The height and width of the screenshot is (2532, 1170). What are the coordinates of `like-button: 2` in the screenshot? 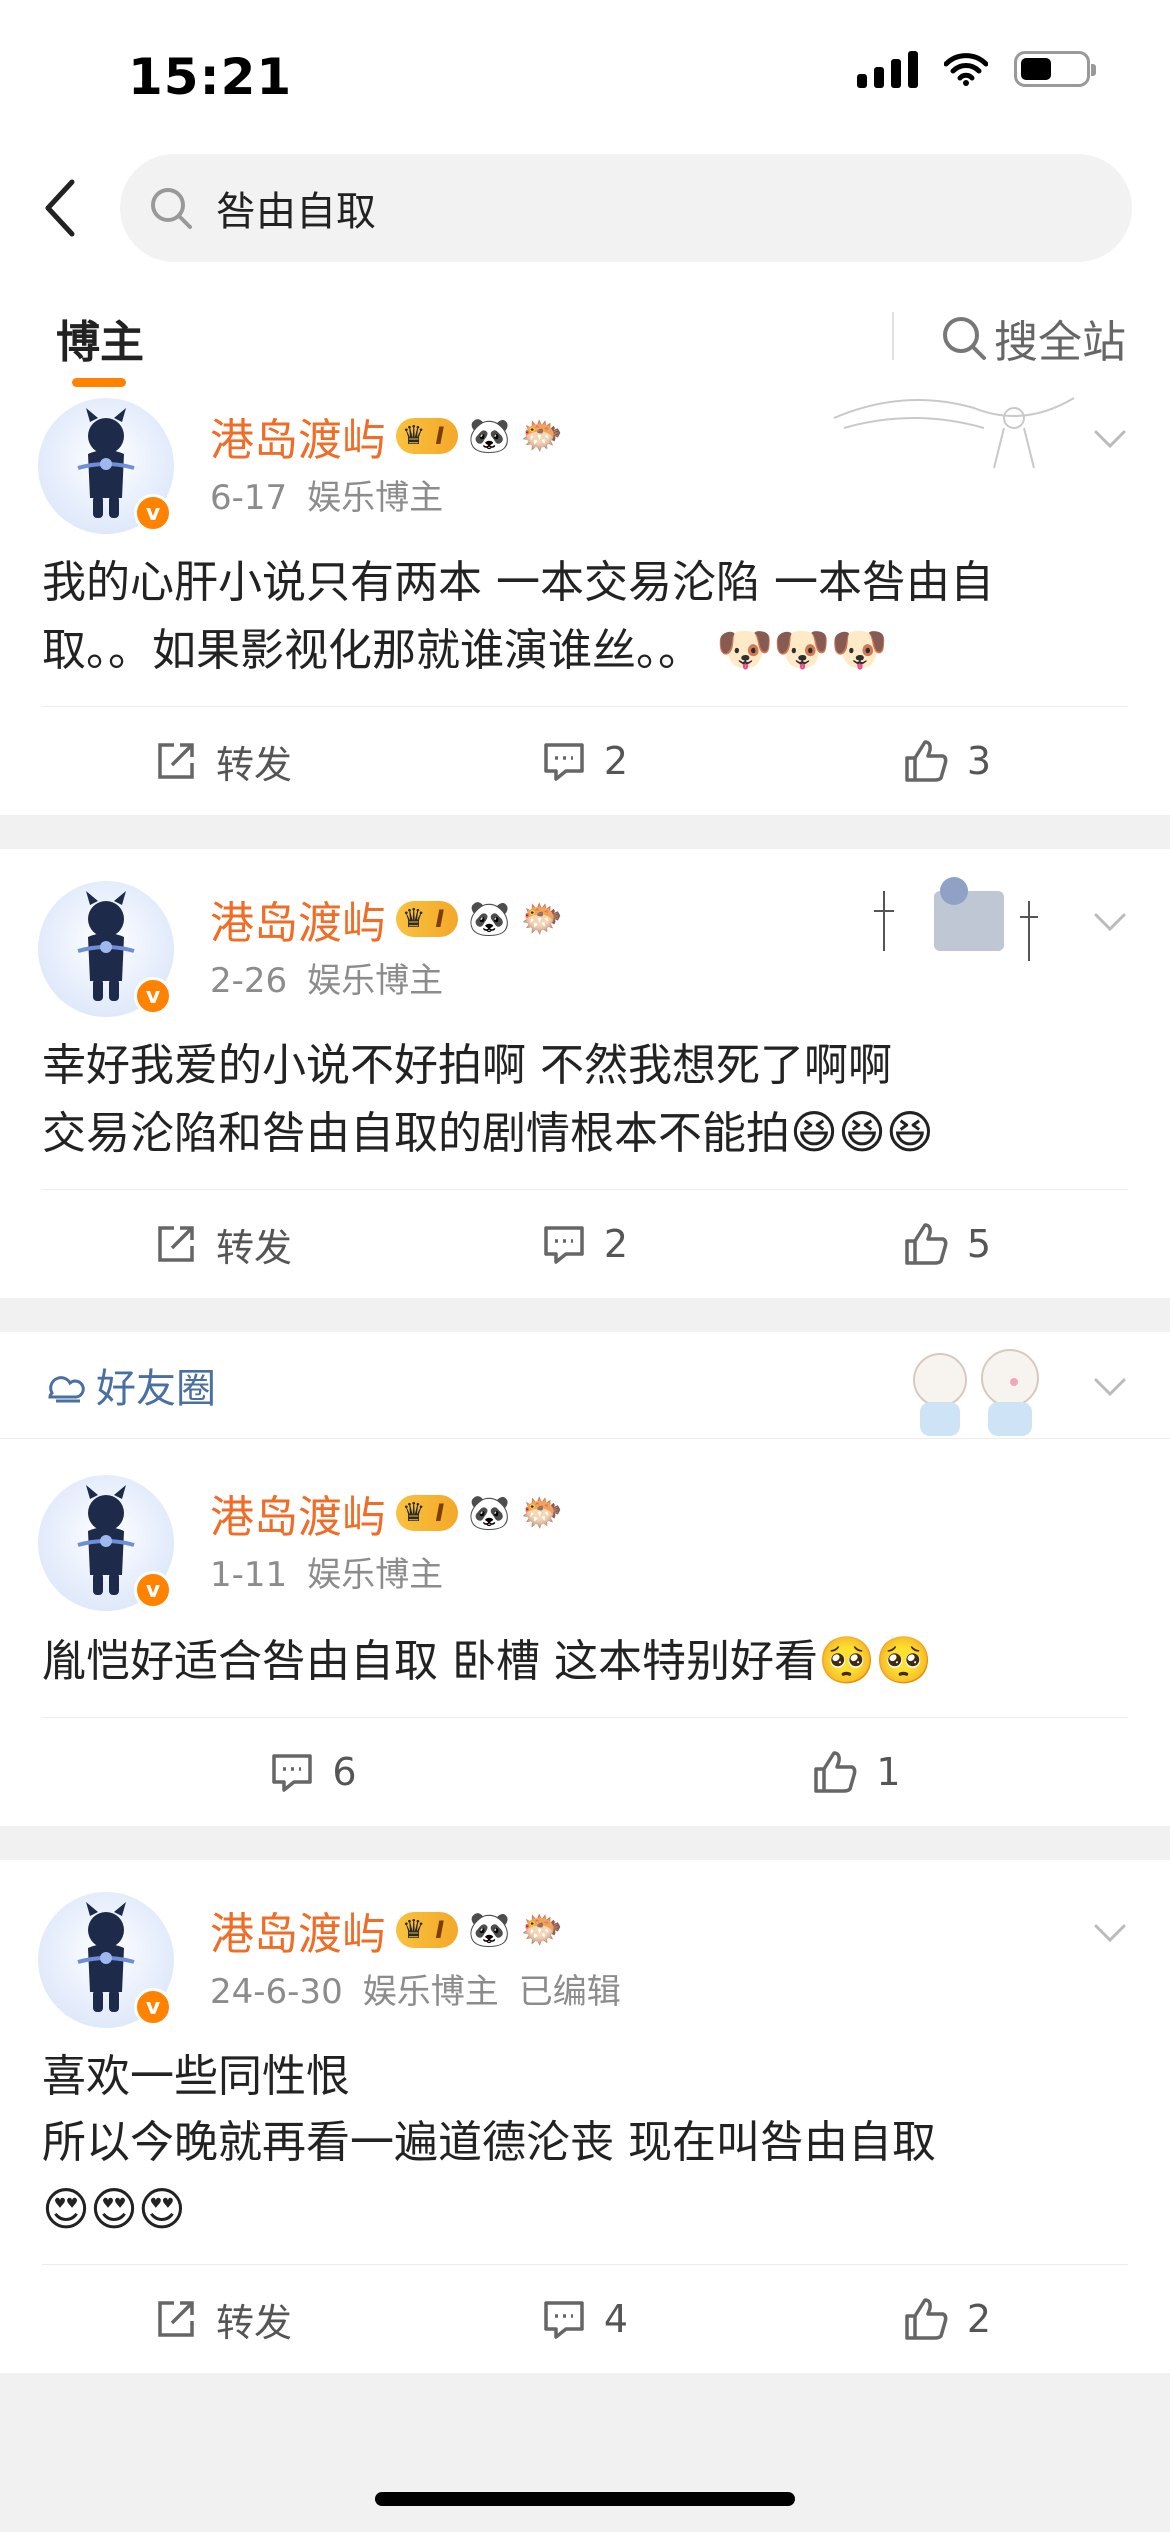 It's located at (947, 2319).